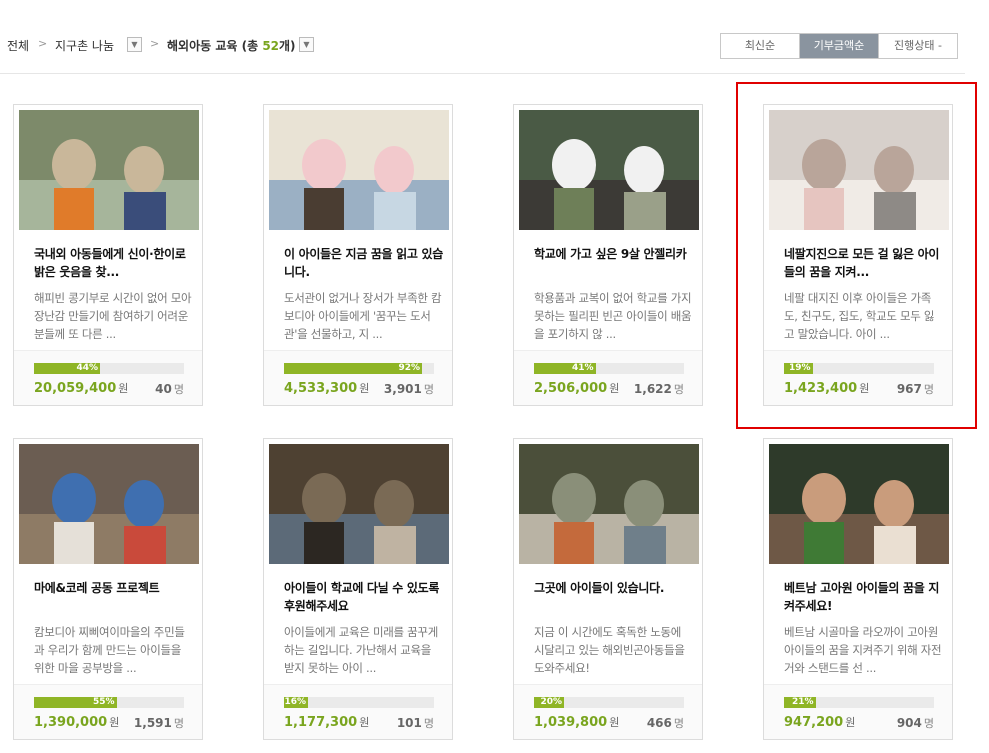 The image size is (989, 753). Describe the element at coordinates (84, 45) in the screenshot. I see `breadcrumb-global: 지구촌 나눔` at that location.